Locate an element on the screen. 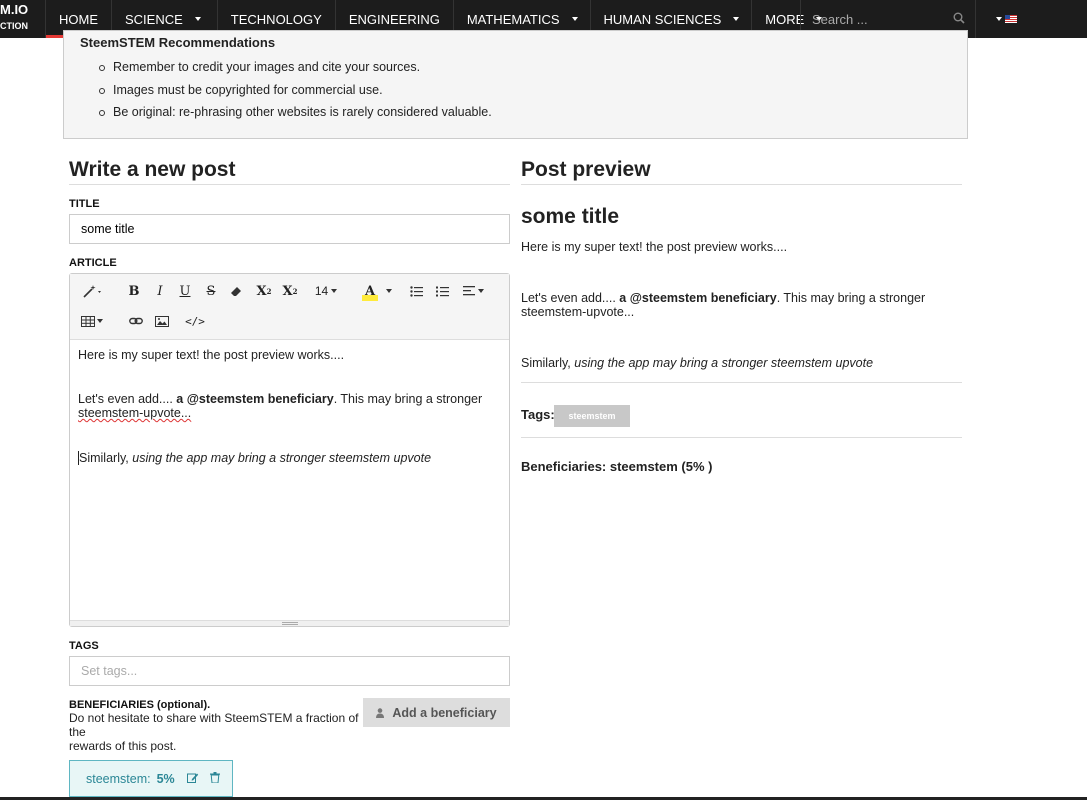  table-icon is located at coordinates (92, 321).